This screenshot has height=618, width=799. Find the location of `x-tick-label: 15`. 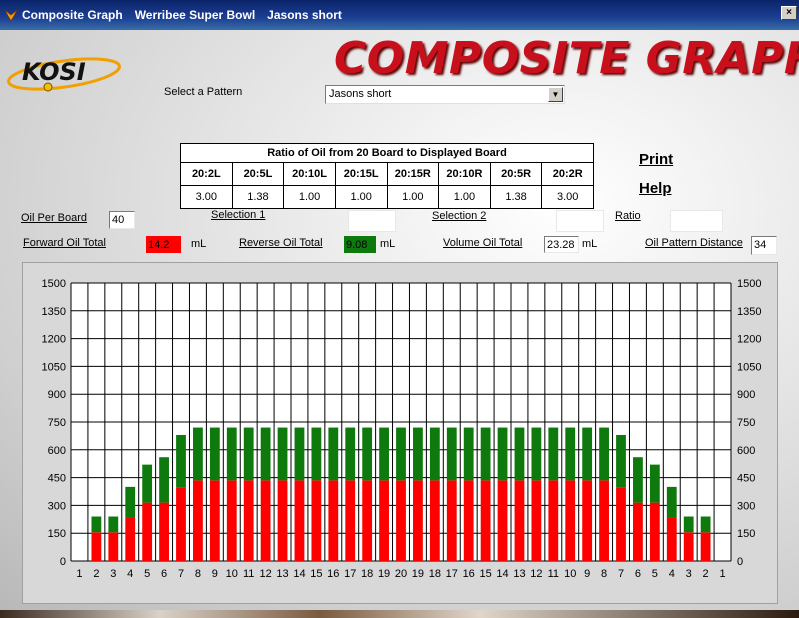

x-tick-label: 15 is located at coordinates (485, 574).